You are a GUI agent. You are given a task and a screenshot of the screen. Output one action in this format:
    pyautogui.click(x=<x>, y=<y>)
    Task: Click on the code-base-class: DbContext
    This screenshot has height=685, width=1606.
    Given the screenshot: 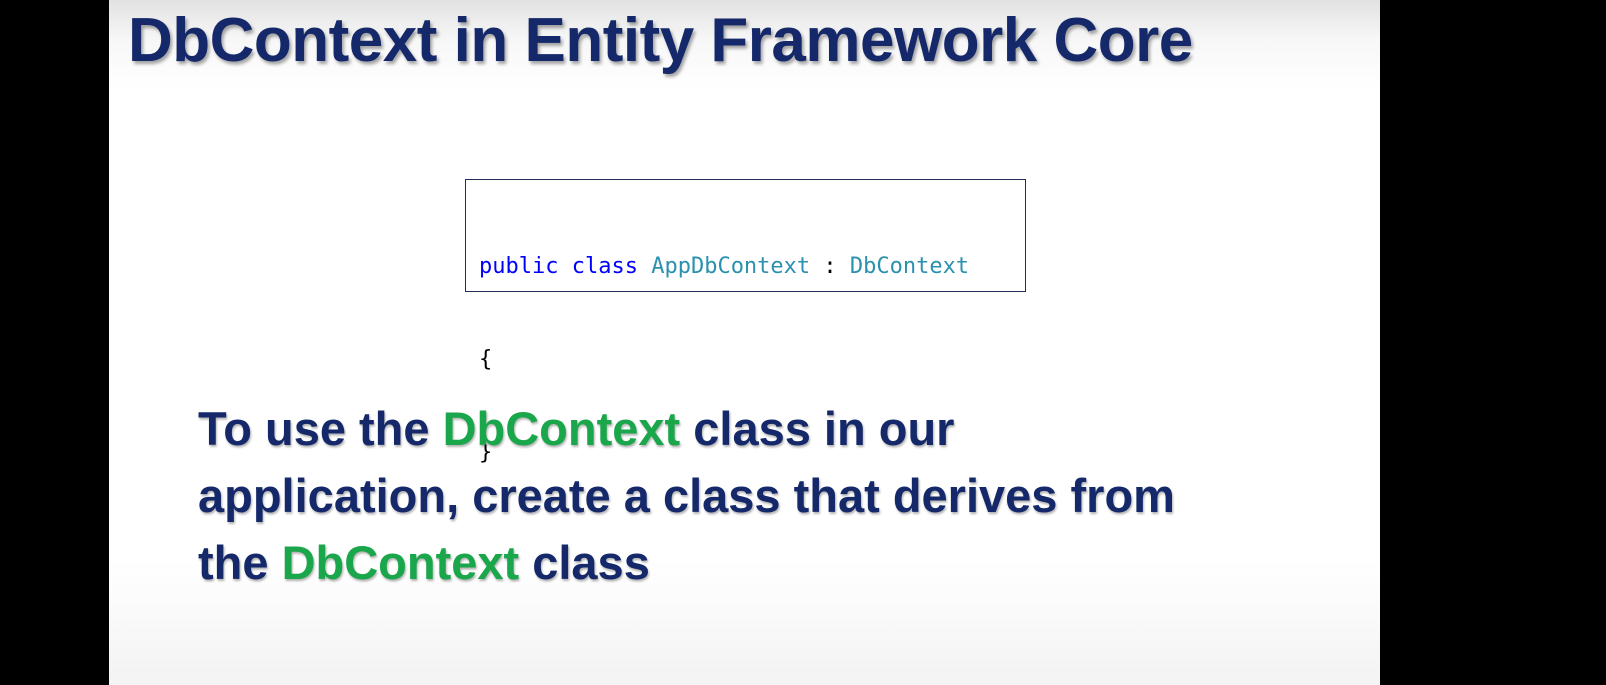 What is the action you would take?
    pyautogui.click(x=909, y=266)
    